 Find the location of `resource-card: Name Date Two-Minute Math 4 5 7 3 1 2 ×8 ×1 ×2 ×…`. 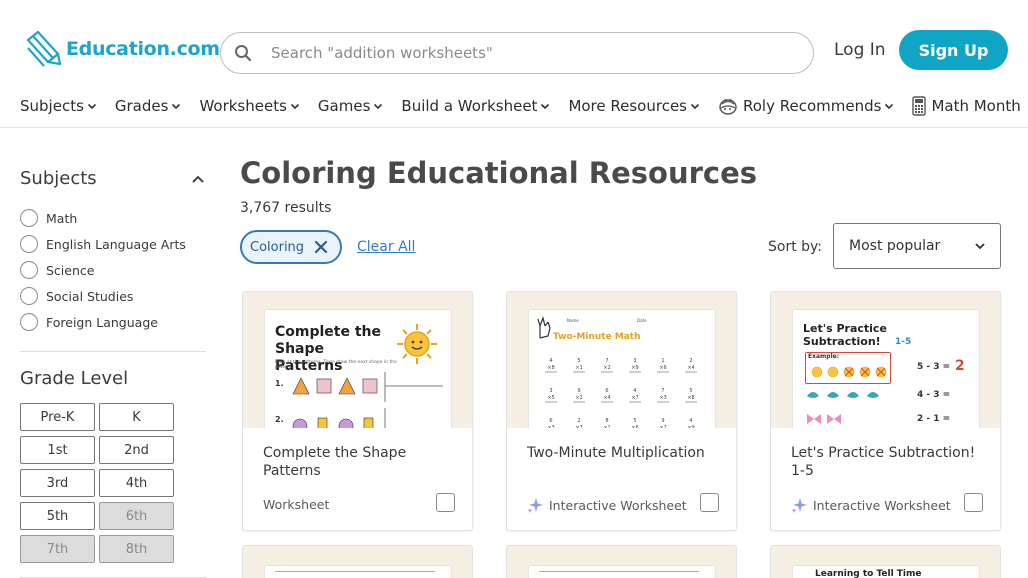

resource-card: Name Date Two-Minute Math 4 5 7 3 1 2 ×8 ×1 ×2 ×… is located at coordinates (621, 411).